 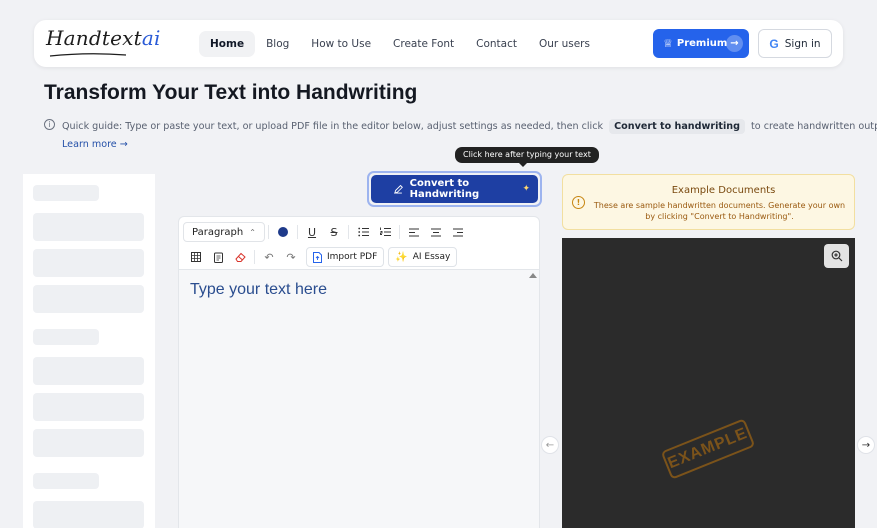 I want to click on align-left-button, so click(x=414, y=232).